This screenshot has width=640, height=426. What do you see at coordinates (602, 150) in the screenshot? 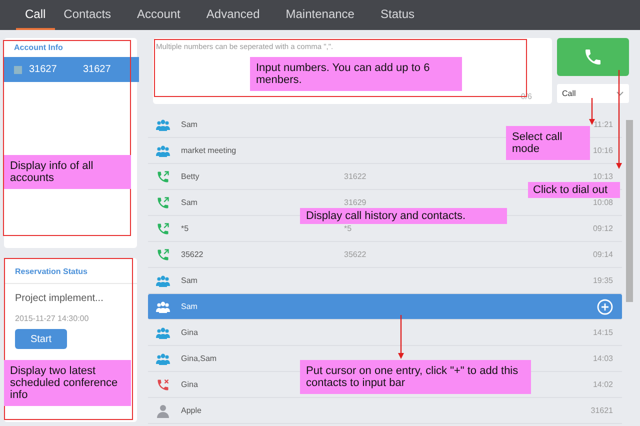
I see `entry-time: 10:16` at bounding box center [602, 150].